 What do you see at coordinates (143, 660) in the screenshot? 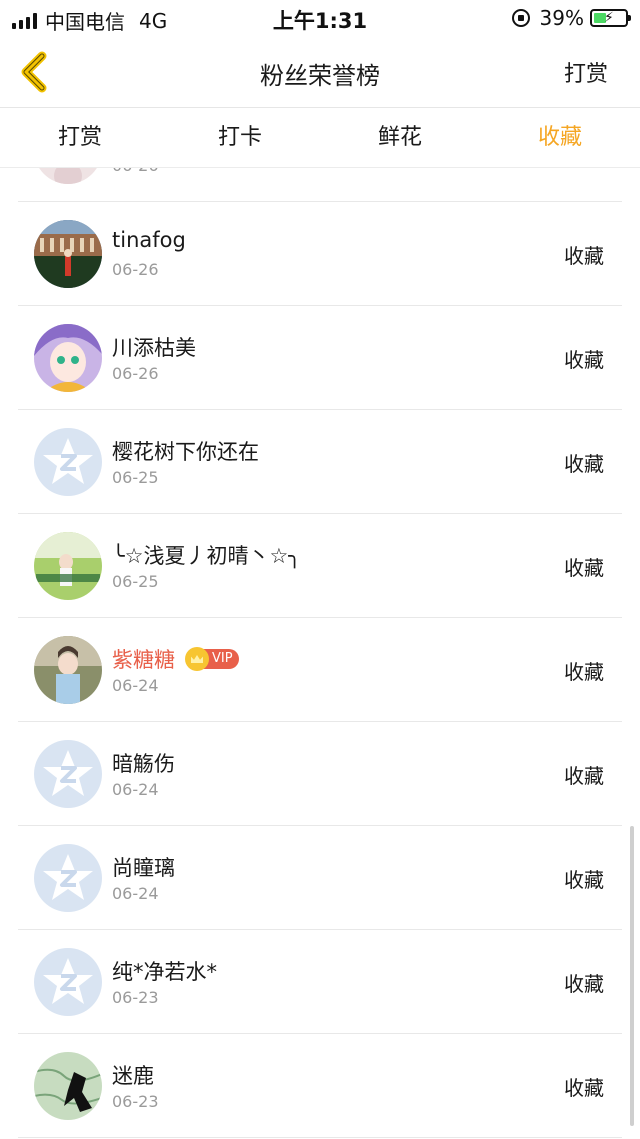
I see `list-item-name: 紫糖糖` at bounding box center [143, 660].